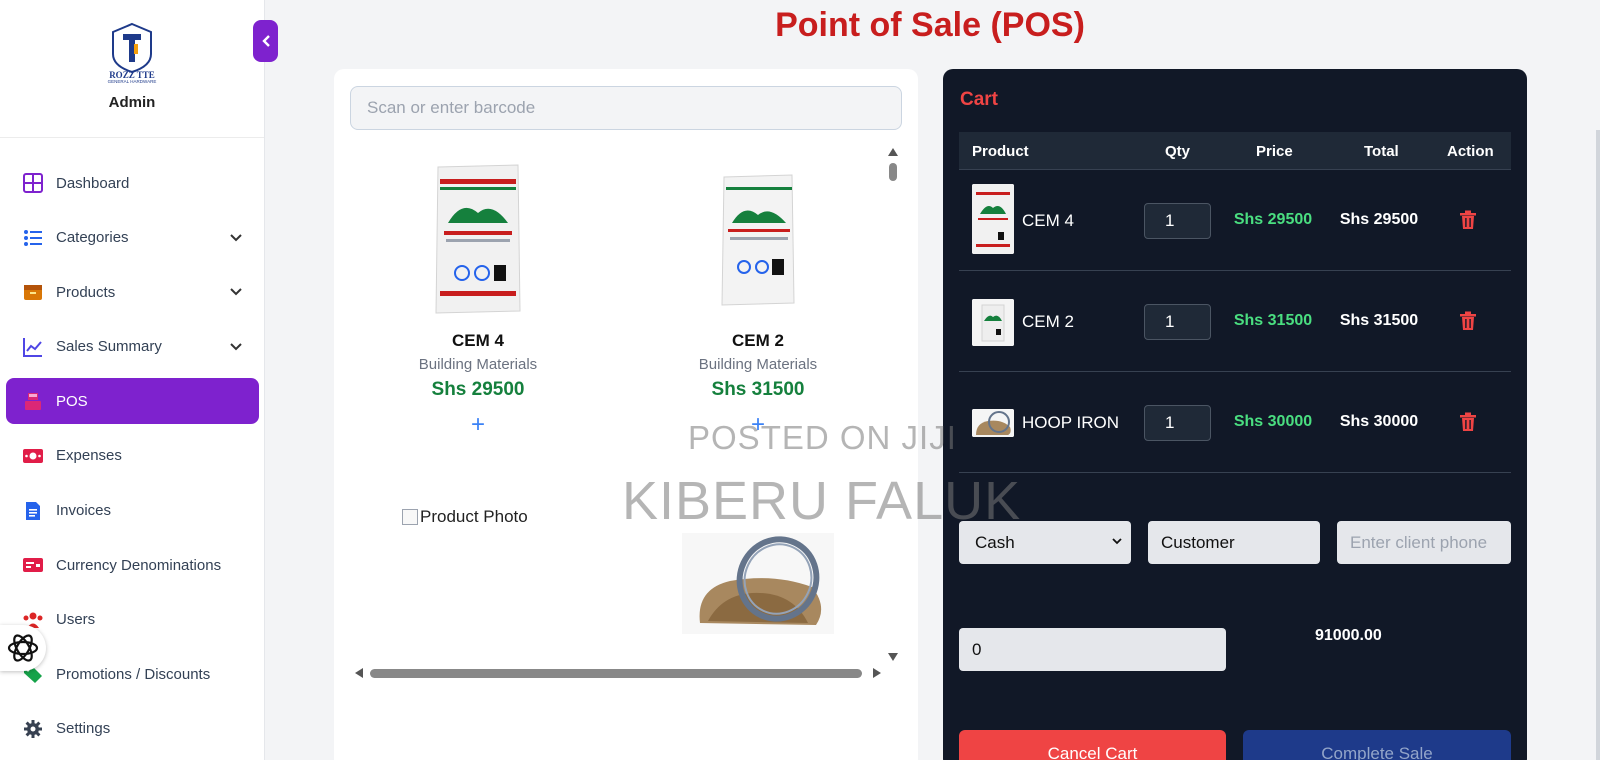  I want to click on gear-icon, so click(33, 729).